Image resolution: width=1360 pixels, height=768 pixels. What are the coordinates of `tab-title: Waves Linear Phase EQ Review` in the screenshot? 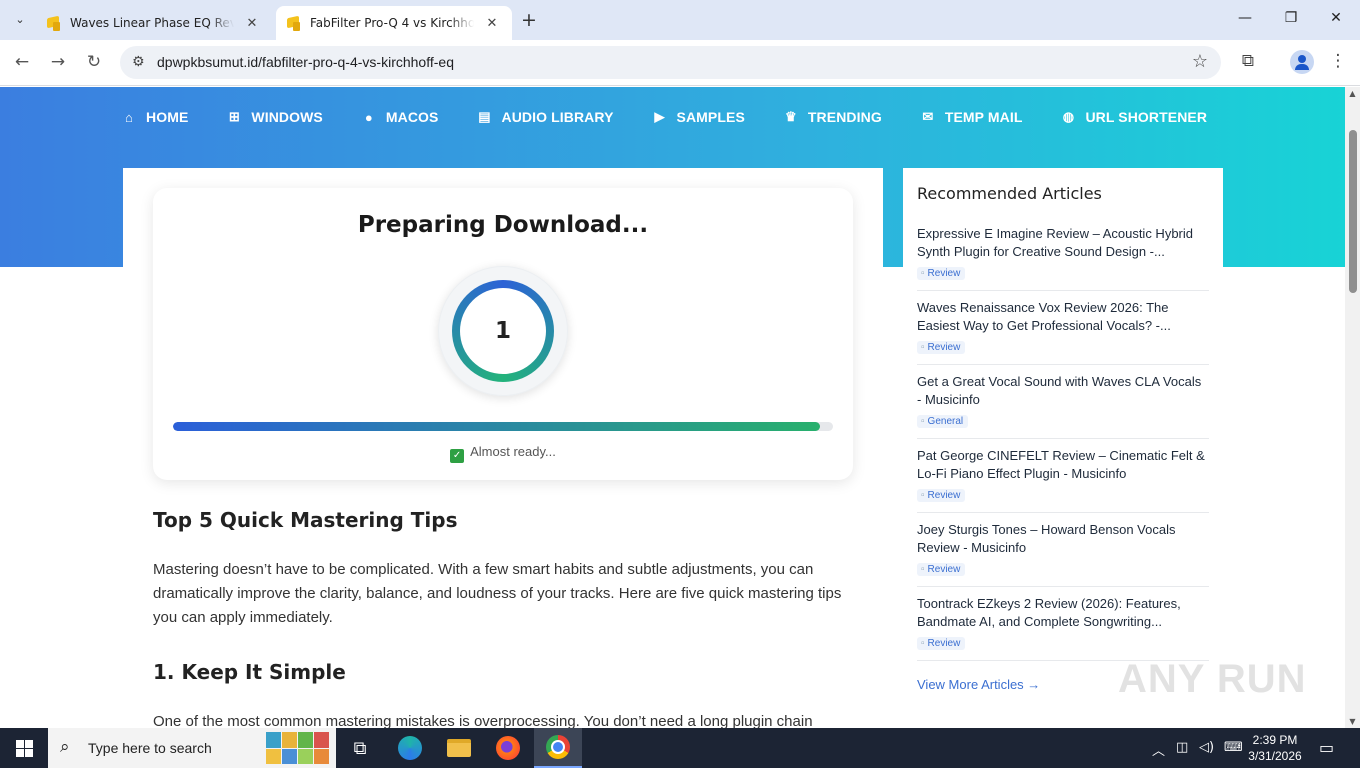 It's located at (152, 23).